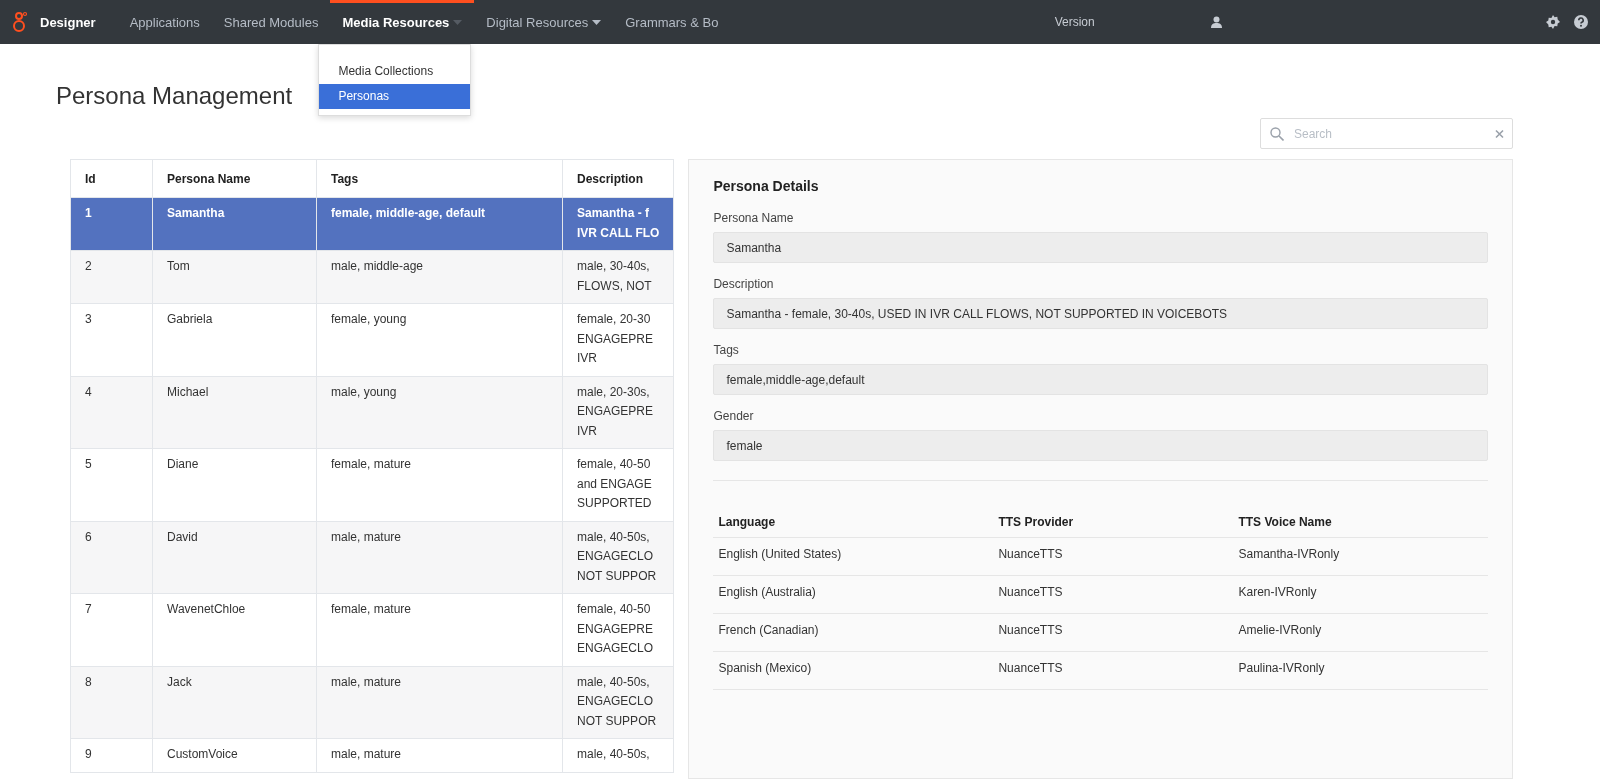 The image size is (1600, 782). Describe the element at coordinates (395, 96) in the screenshot. I see `dropdown-menu-item: Personas` at that location.